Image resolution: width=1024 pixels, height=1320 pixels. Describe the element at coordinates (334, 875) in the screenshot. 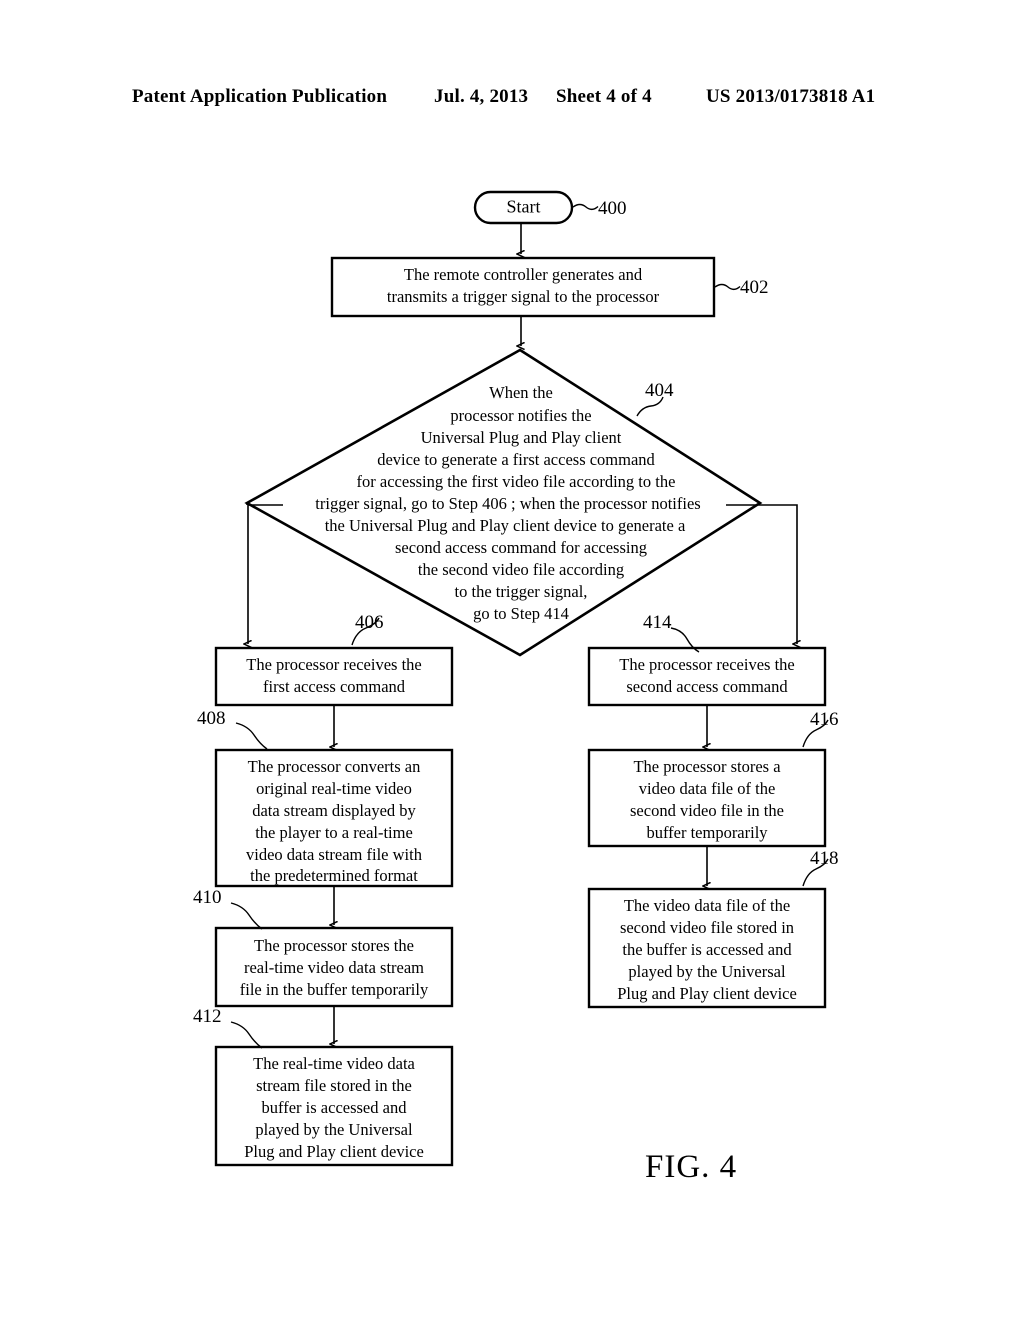

I see `node-408-line-6: the predetermined format` at that location.